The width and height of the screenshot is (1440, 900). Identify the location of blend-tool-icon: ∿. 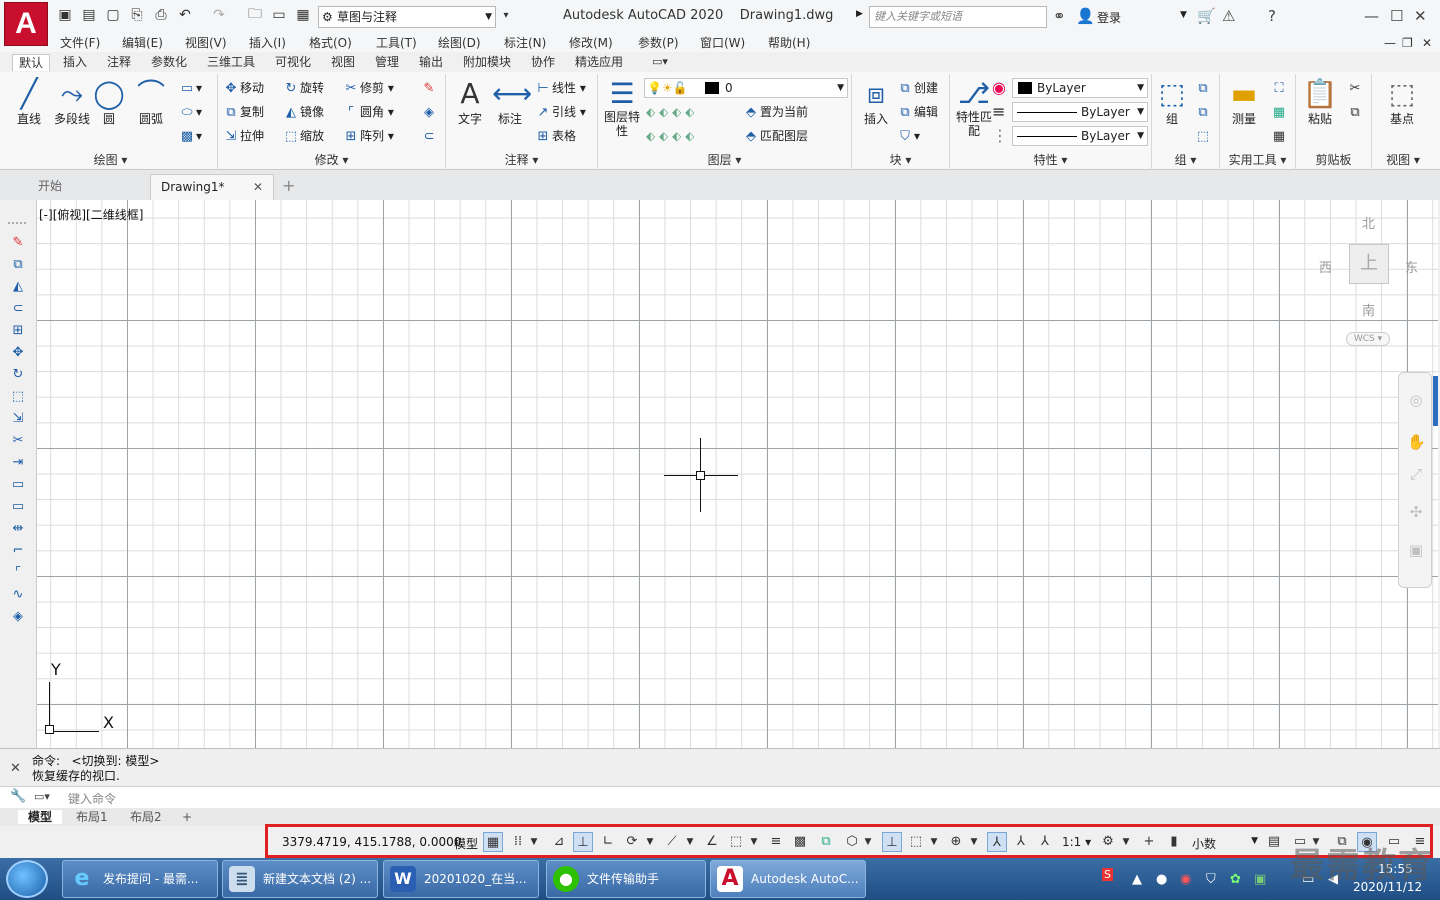
(18, 595).